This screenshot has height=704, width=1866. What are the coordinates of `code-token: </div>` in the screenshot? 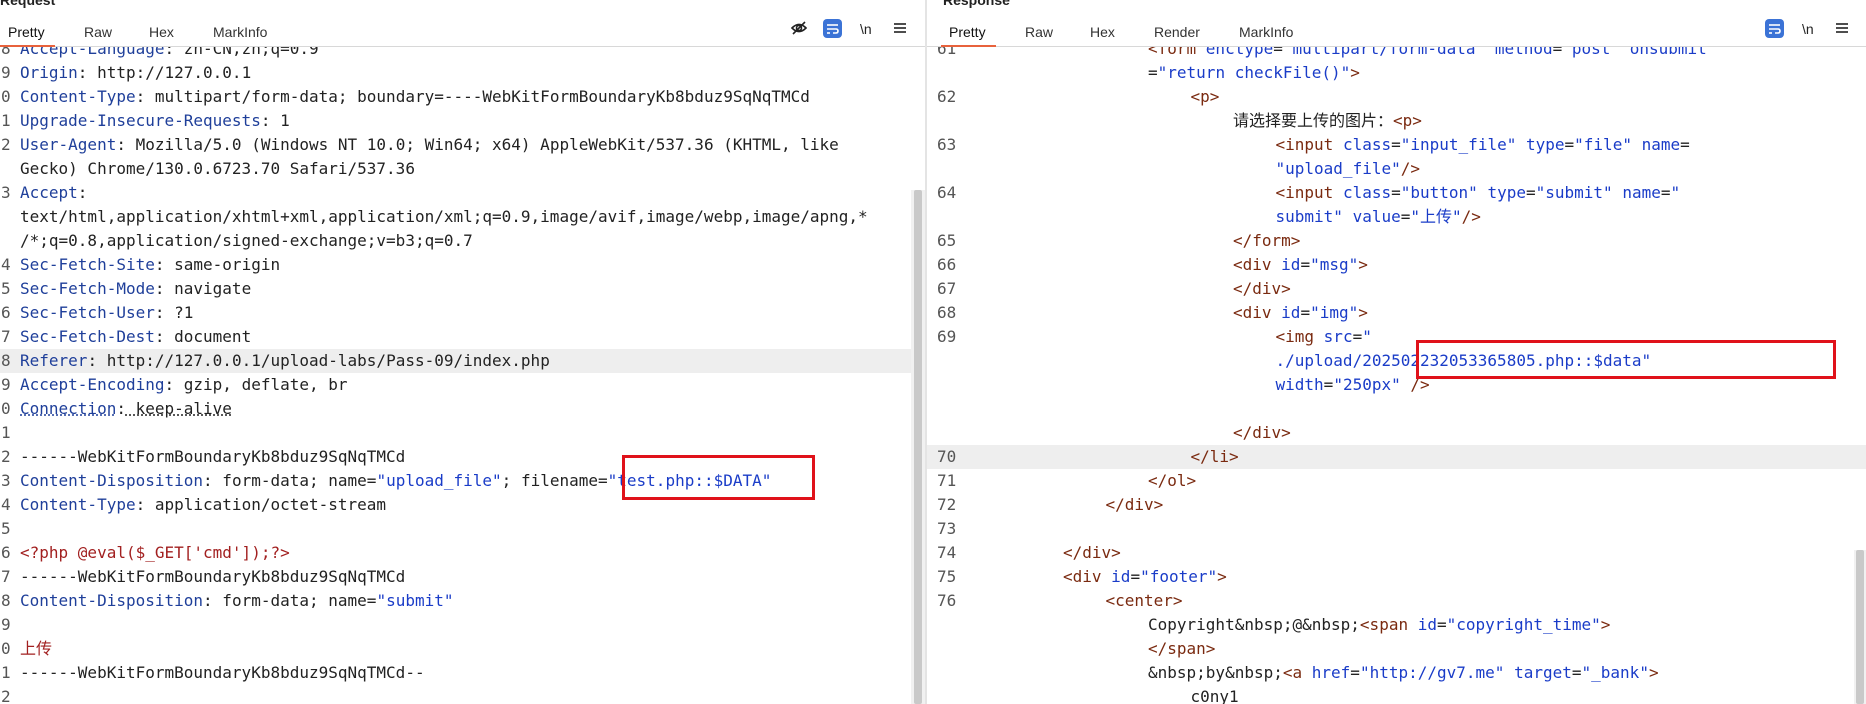 It's located at (1262, 432).